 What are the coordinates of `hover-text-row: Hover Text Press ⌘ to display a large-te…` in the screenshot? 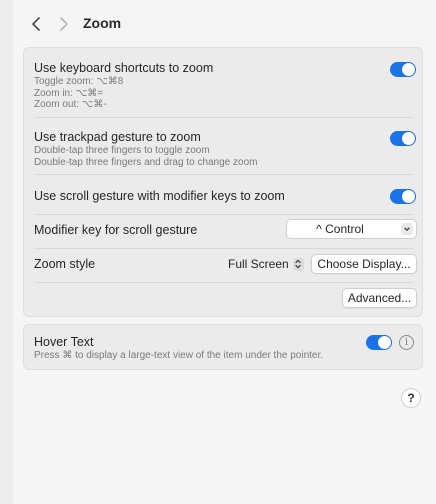 It's located at (204, 348).